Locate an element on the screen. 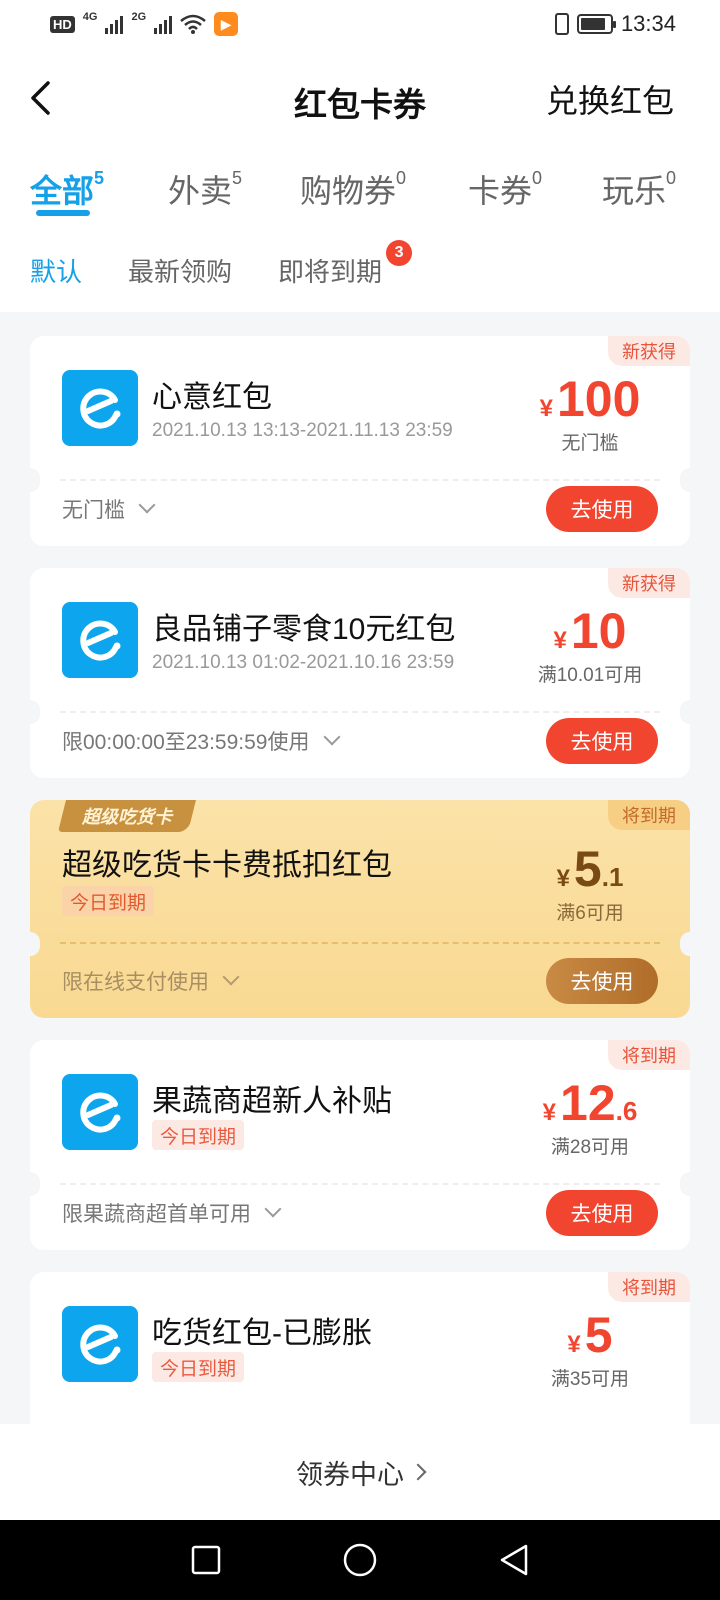  signal-icon is located at coordinates (114, 24).